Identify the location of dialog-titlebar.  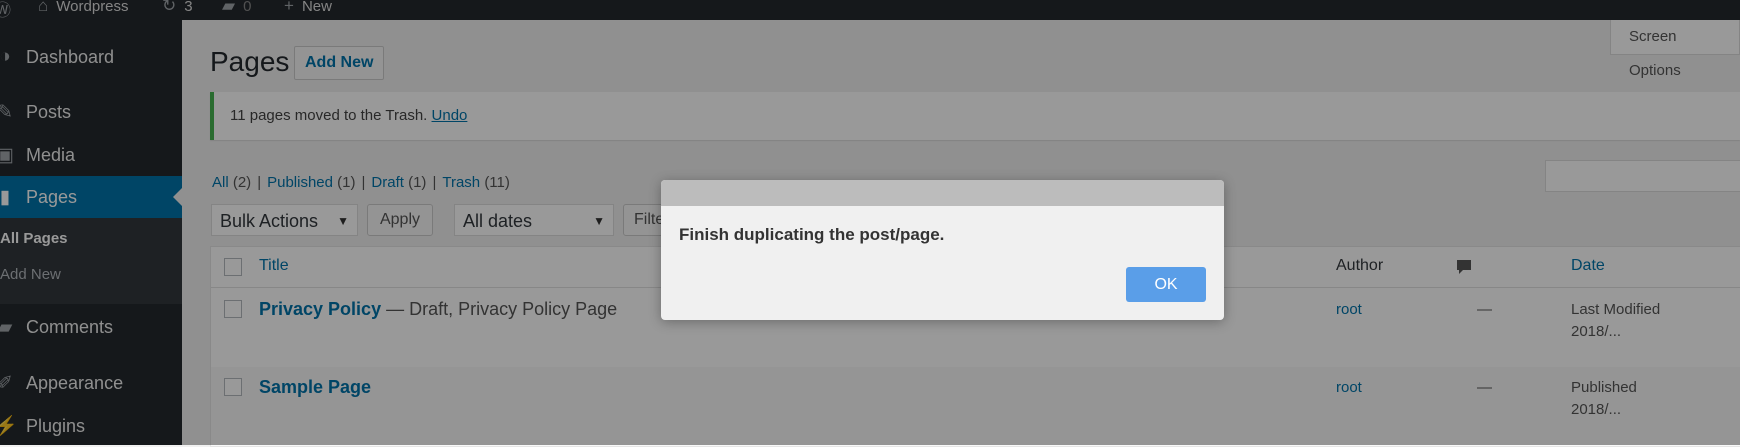
(942, 193).